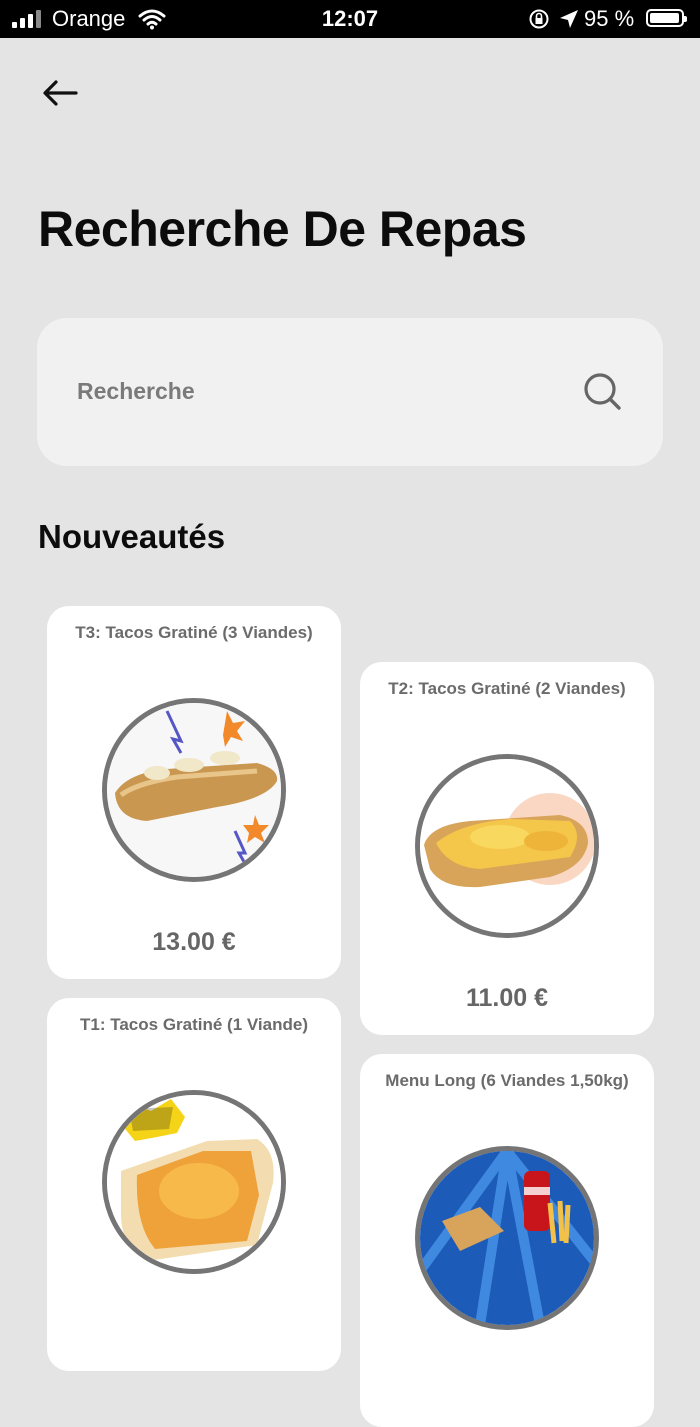 Image resolution: width=700 pixels, height=1427 pixels. I want to click on status-bar: Orange 12:07 95 %, so click(350, 19).